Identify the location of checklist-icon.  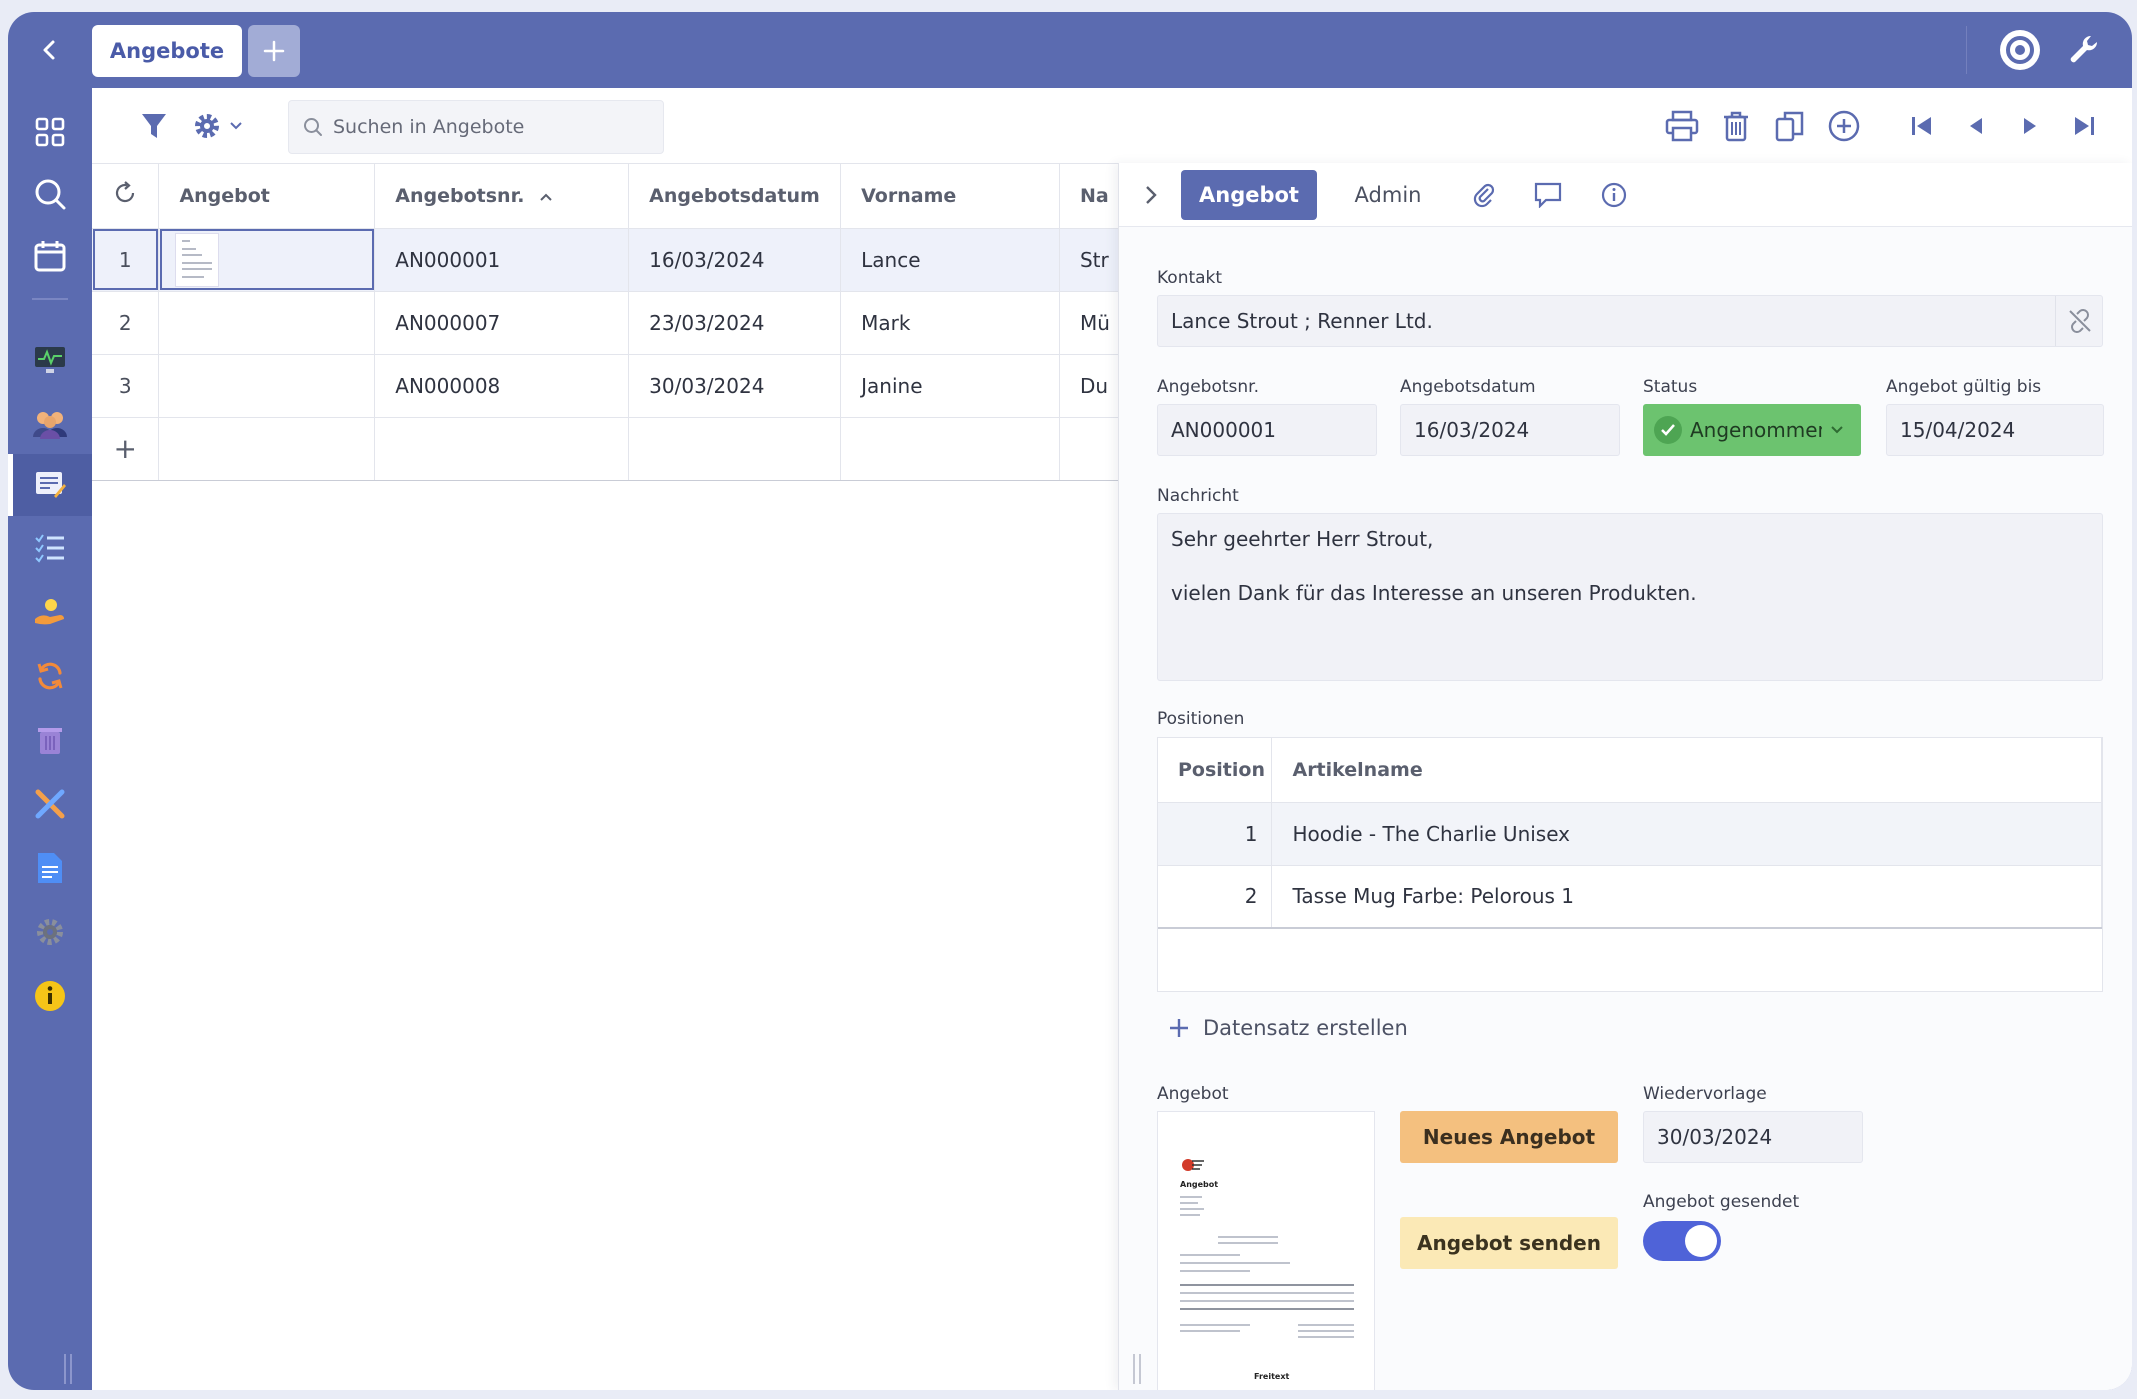
(49, 548).